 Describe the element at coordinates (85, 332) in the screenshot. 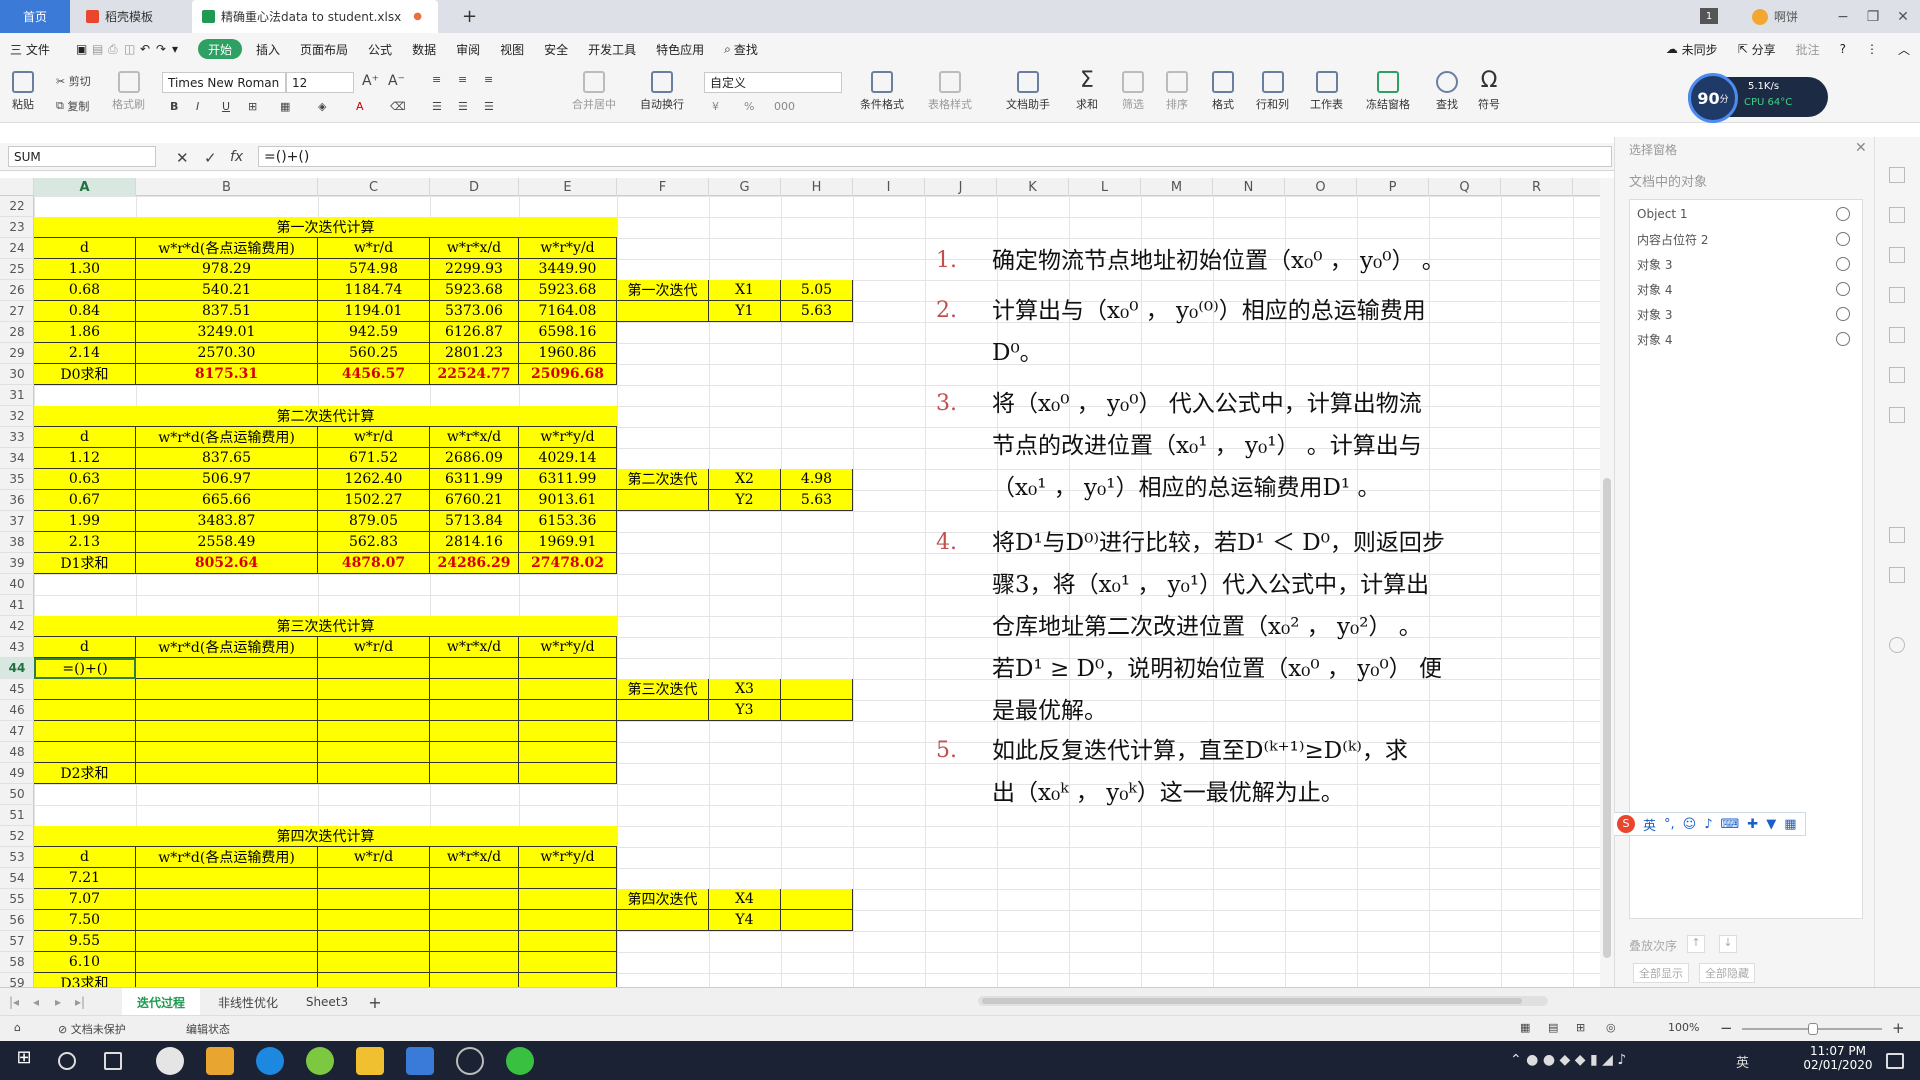

I see `table-cell: 1.86` at that location.